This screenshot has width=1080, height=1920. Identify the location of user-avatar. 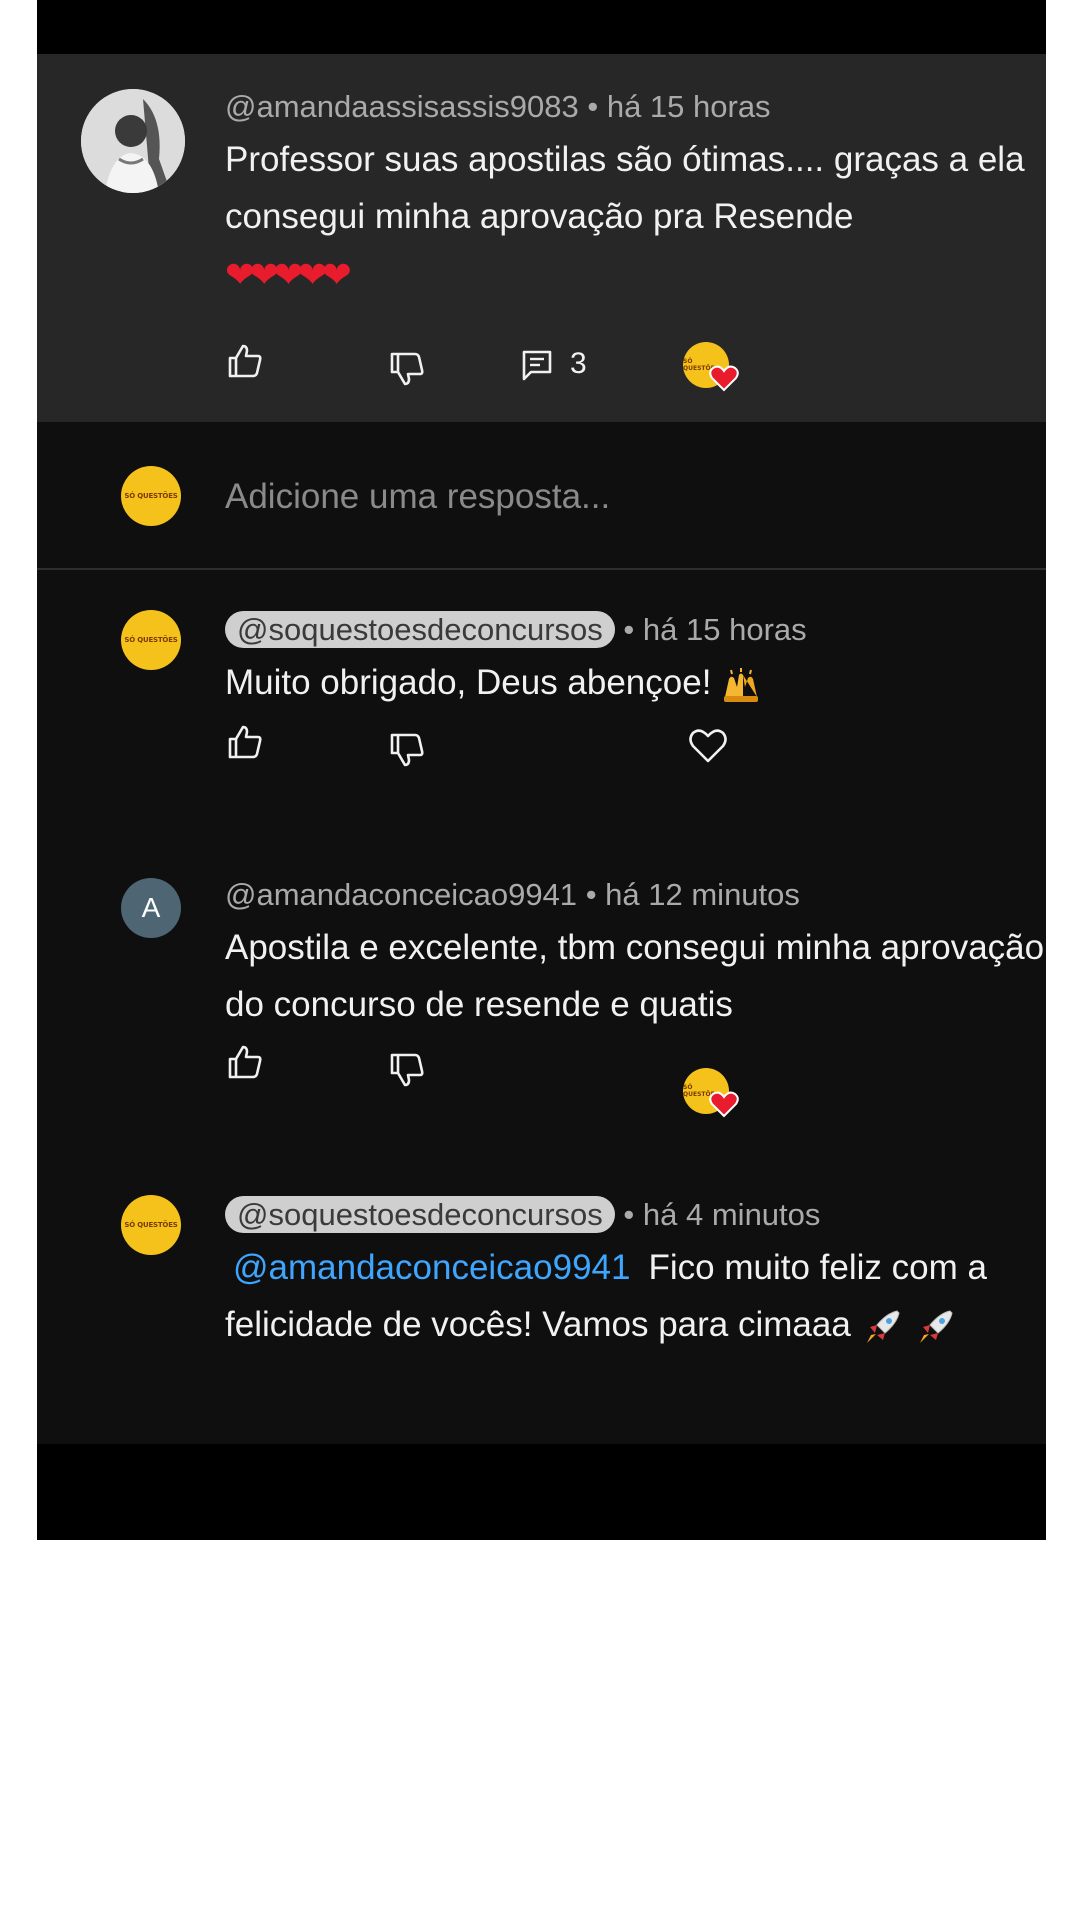
(133, 141).